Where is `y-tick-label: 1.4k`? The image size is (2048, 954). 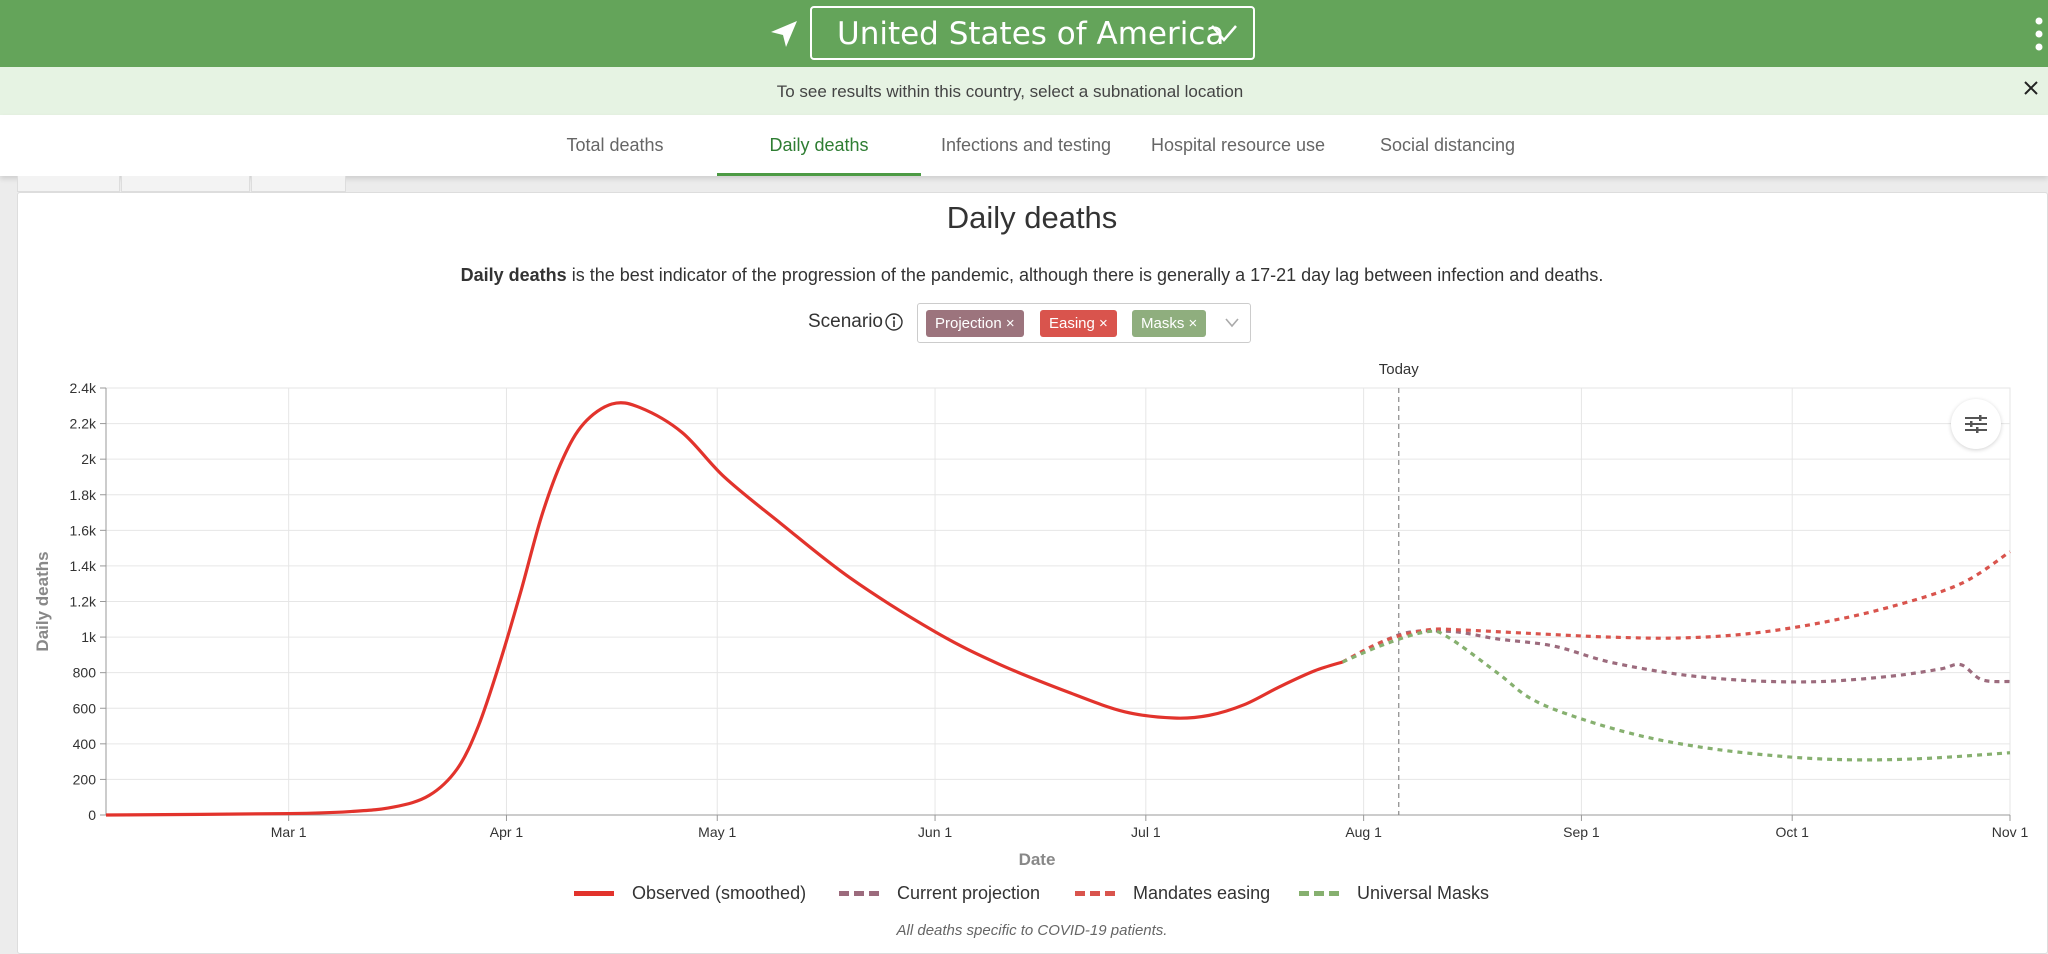
y-tick-label: 1.4k is located at coordinates (83, 566).